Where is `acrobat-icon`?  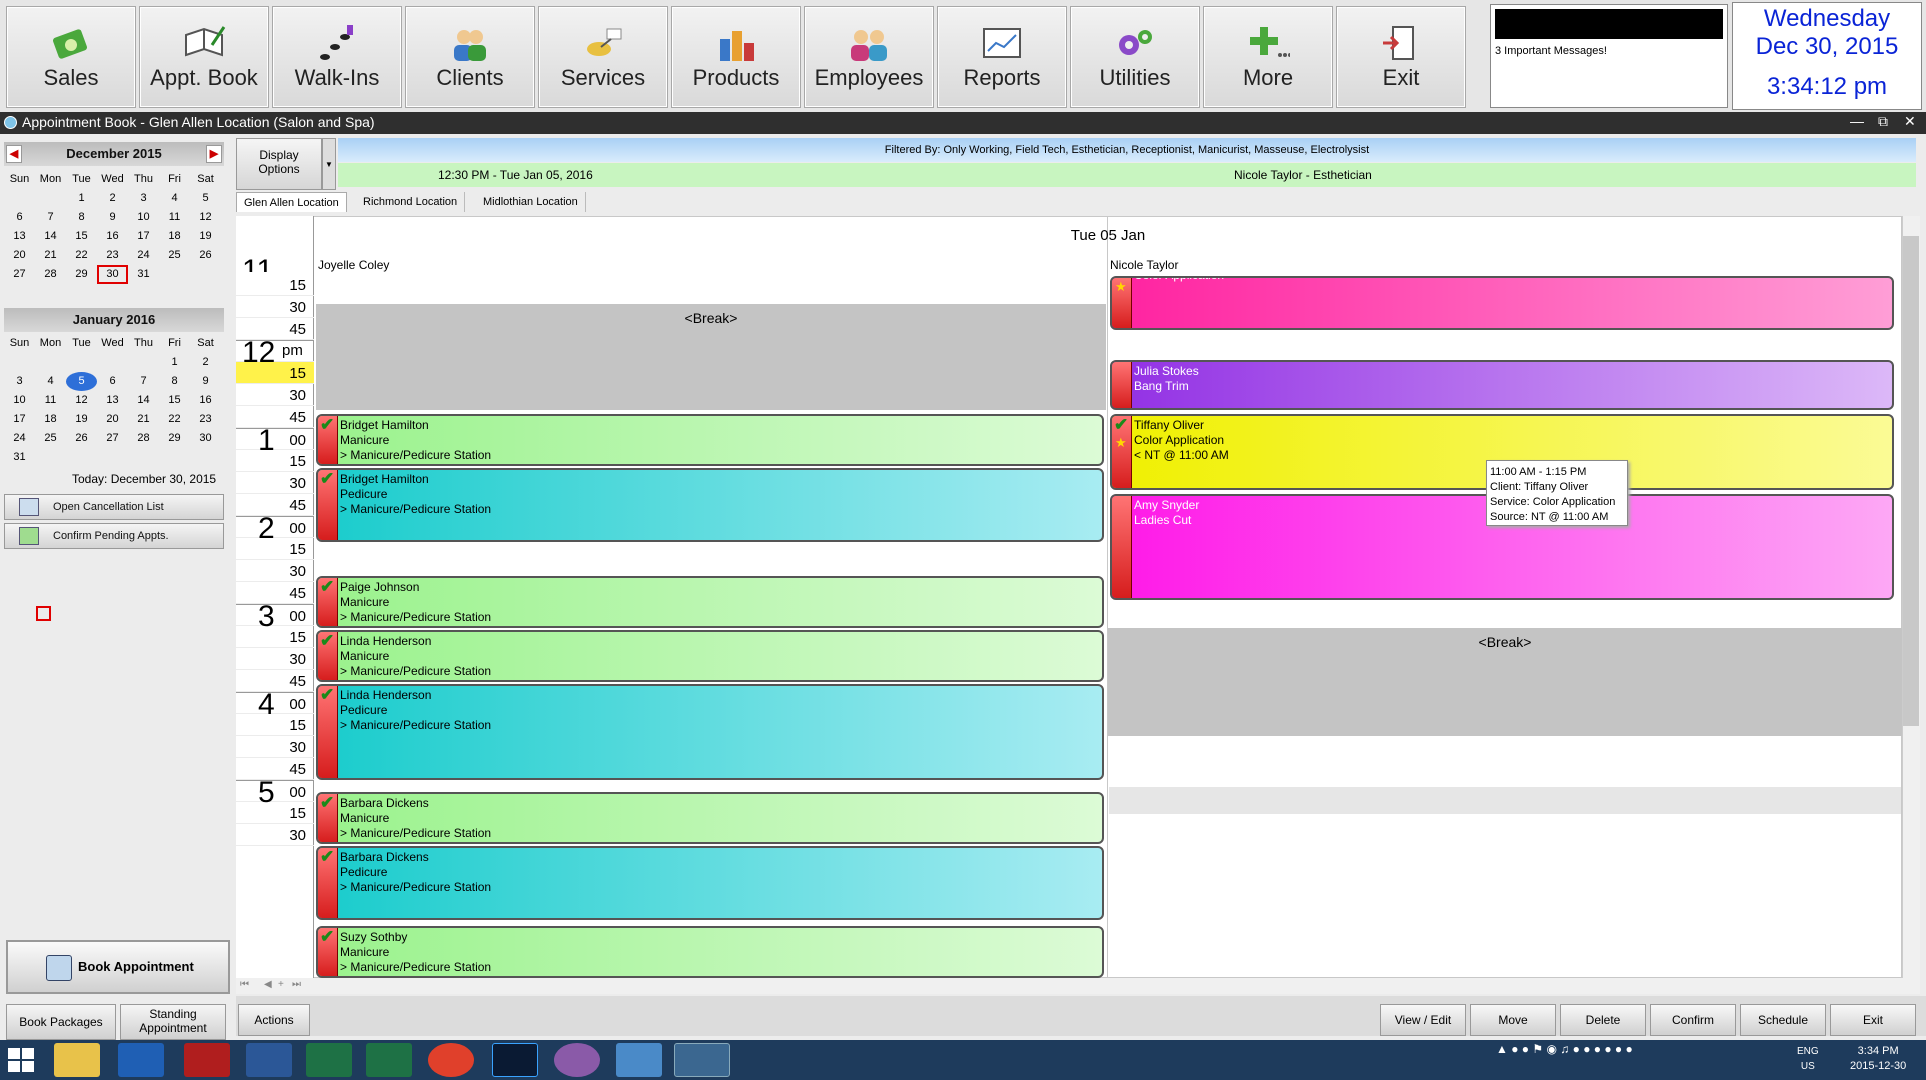
acrobat-icon is located at coordinates (207, 1060).